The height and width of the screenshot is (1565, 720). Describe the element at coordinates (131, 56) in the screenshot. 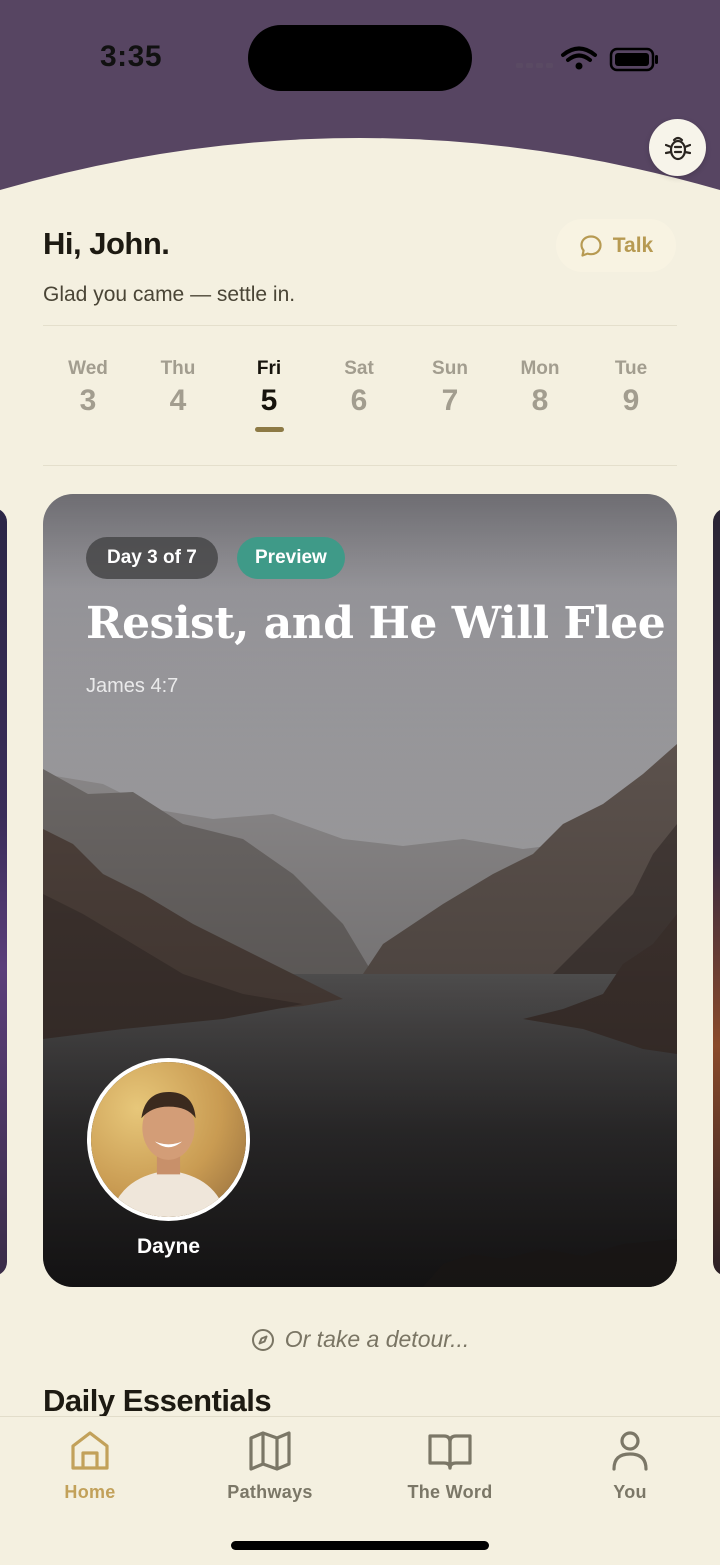

I see `status-time: 3:35` at that location.